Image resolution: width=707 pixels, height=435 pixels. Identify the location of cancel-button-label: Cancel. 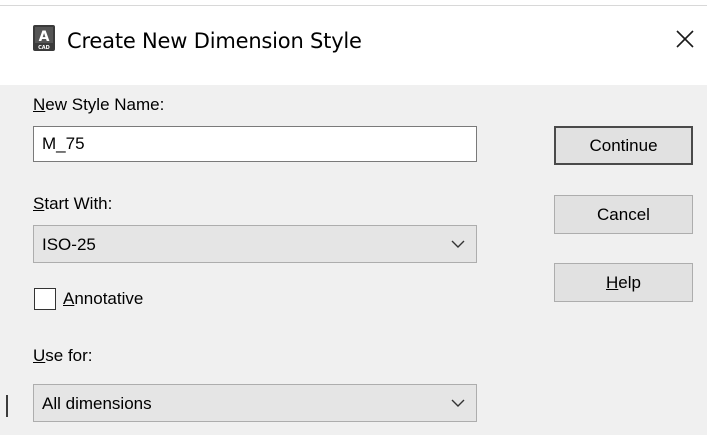
(623, 214).